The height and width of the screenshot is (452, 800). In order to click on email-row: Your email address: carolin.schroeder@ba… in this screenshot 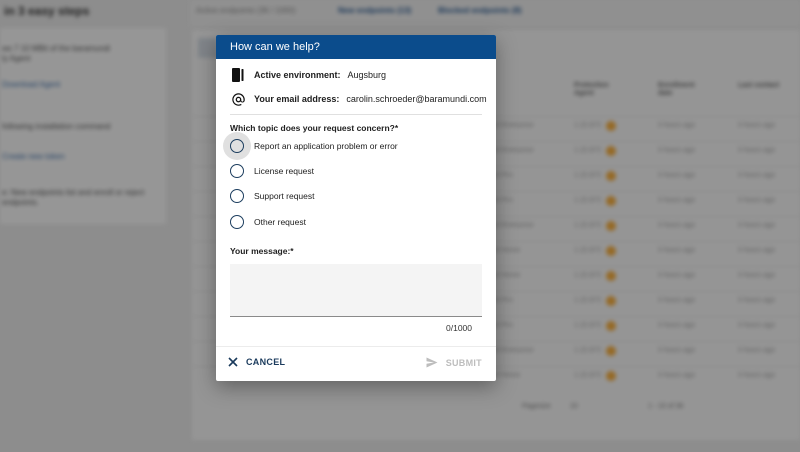, I will do `click(358, 99)`.